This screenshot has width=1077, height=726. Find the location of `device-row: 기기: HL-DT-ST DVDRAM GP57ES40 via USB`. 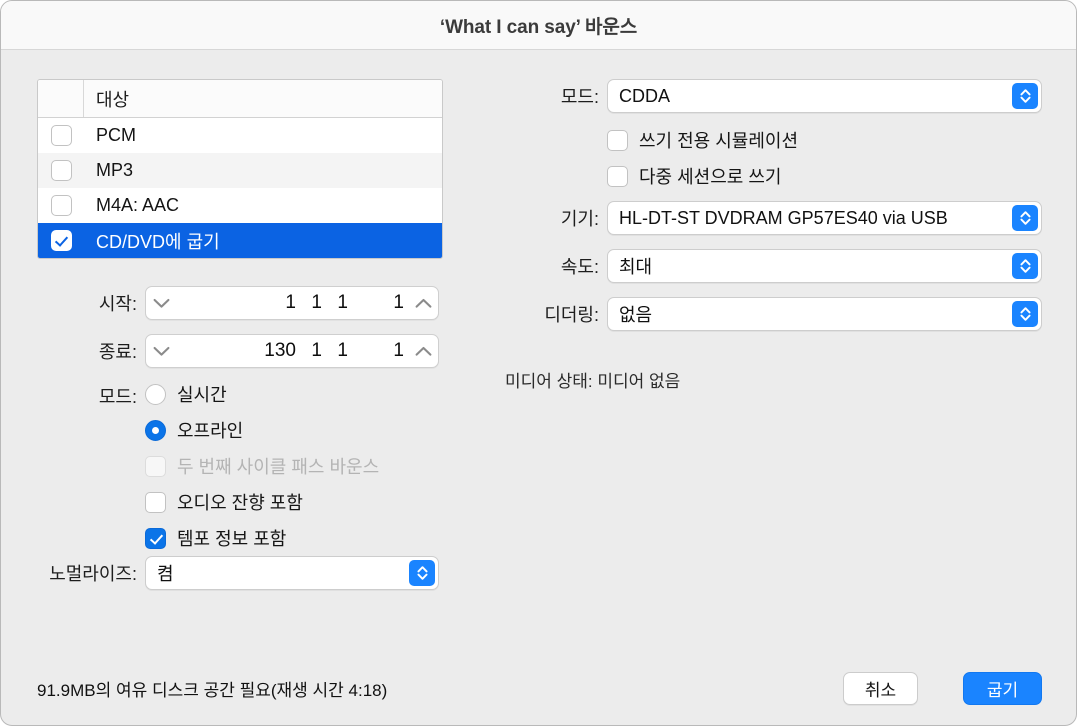

device-row: 기기: HL-DT-ST DVDRAM GP57ES40 via USB is located at coordinates (773, 218).